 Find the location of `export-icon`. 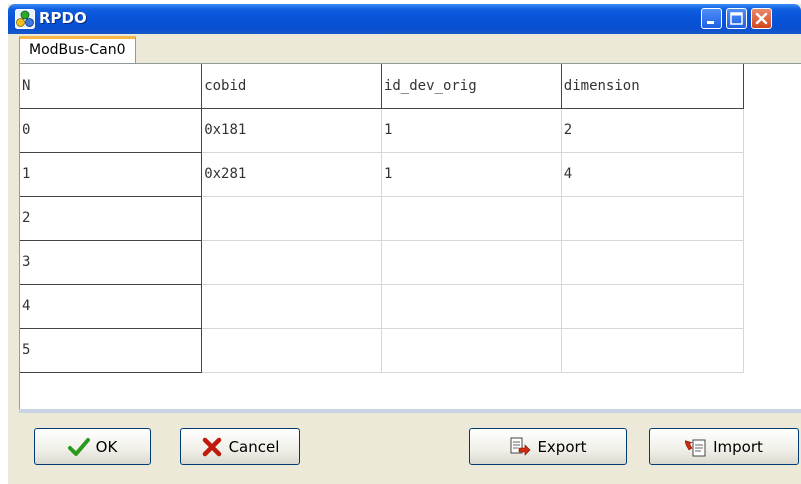

export-icon is located at coordinates (520, 446).